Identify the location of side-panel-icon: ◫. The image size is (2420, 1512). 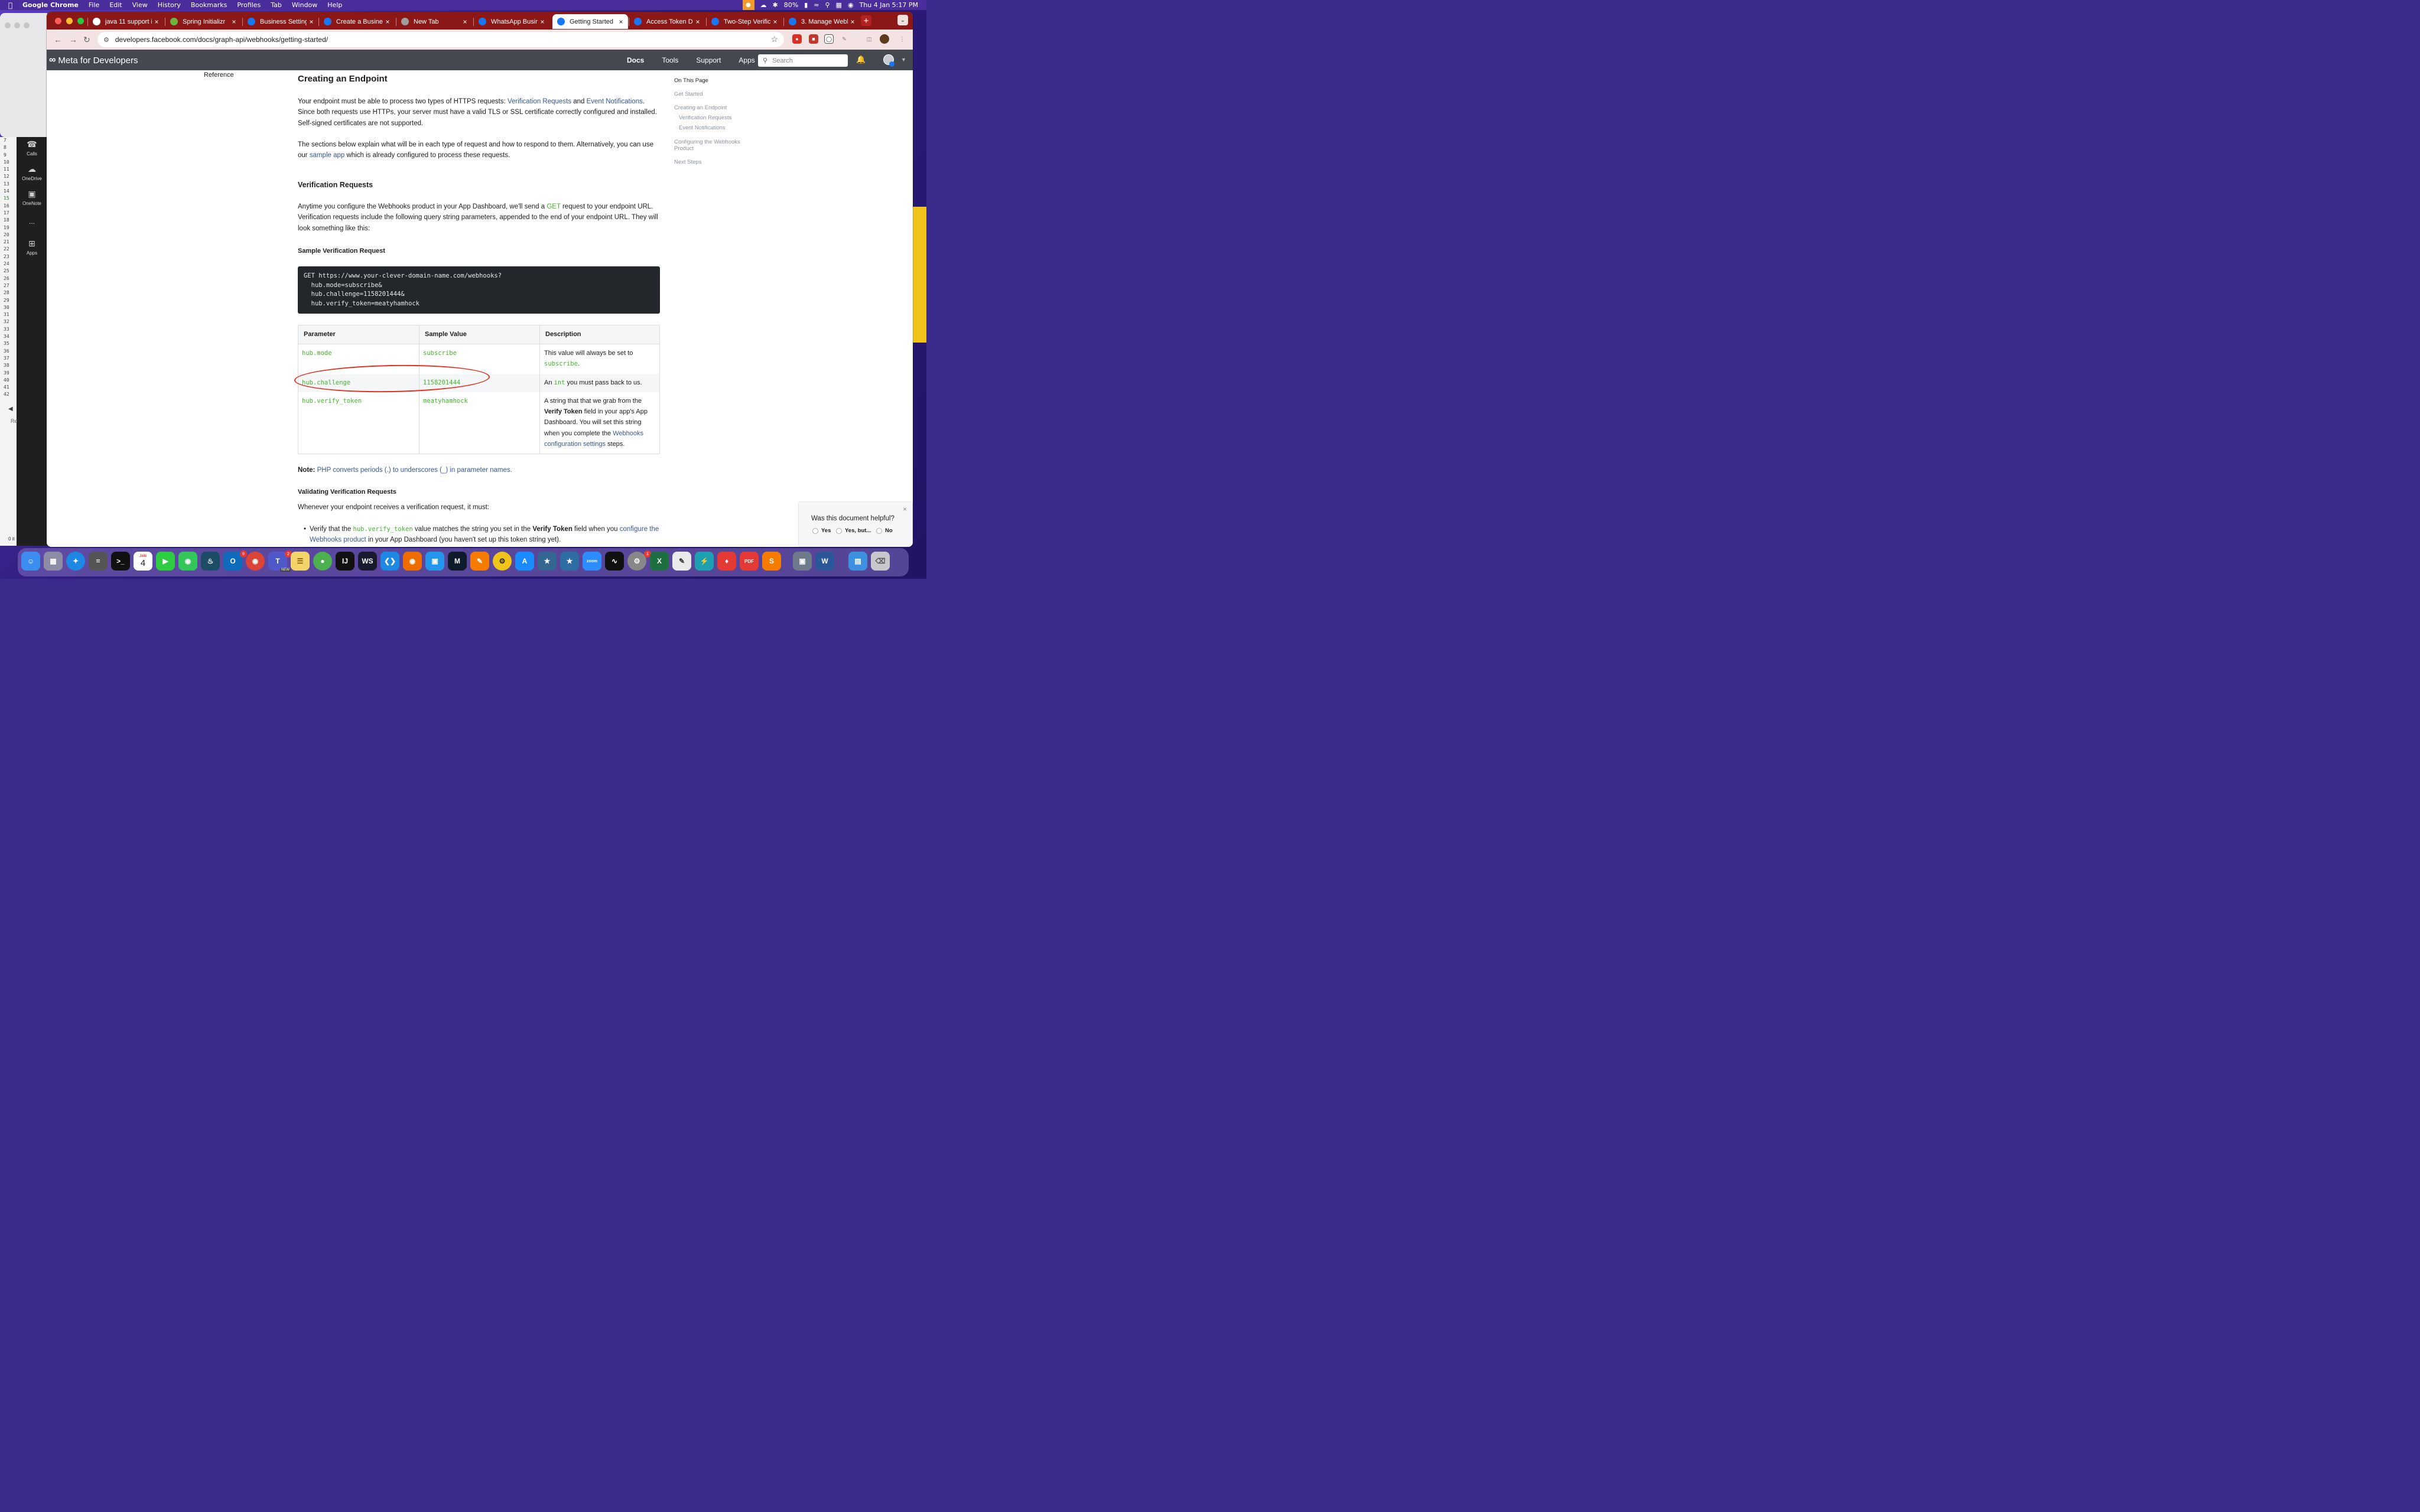
(869, 39).